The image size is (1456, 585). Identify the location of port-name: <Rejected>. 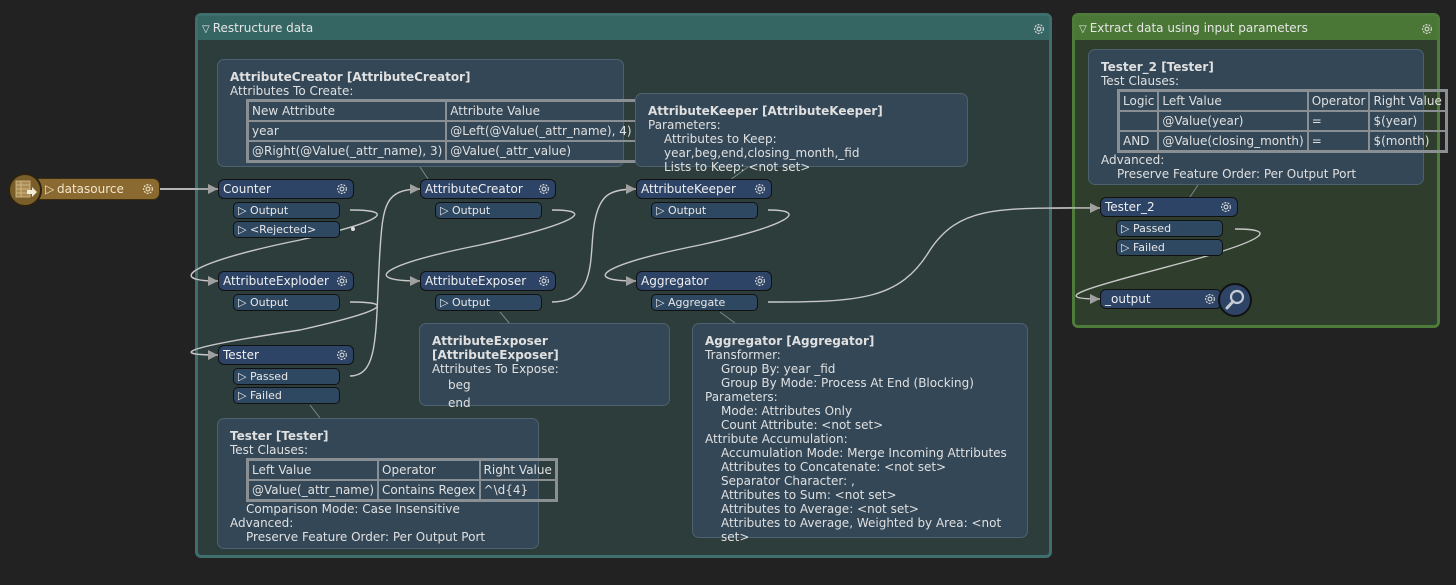
(283, 229).